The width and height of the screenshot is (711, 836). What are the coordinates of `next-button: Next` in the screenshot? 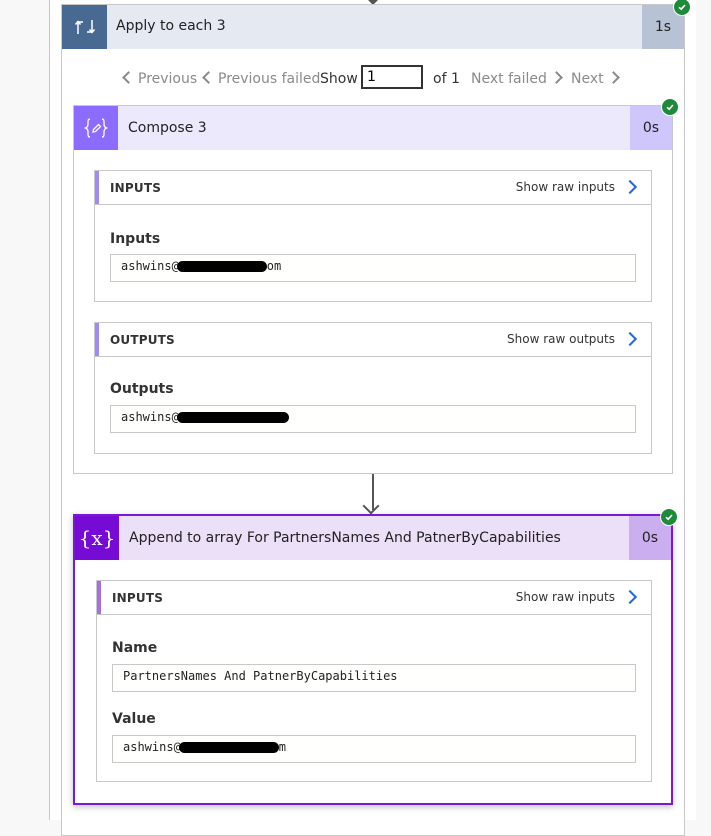 It's located at (595, 79).